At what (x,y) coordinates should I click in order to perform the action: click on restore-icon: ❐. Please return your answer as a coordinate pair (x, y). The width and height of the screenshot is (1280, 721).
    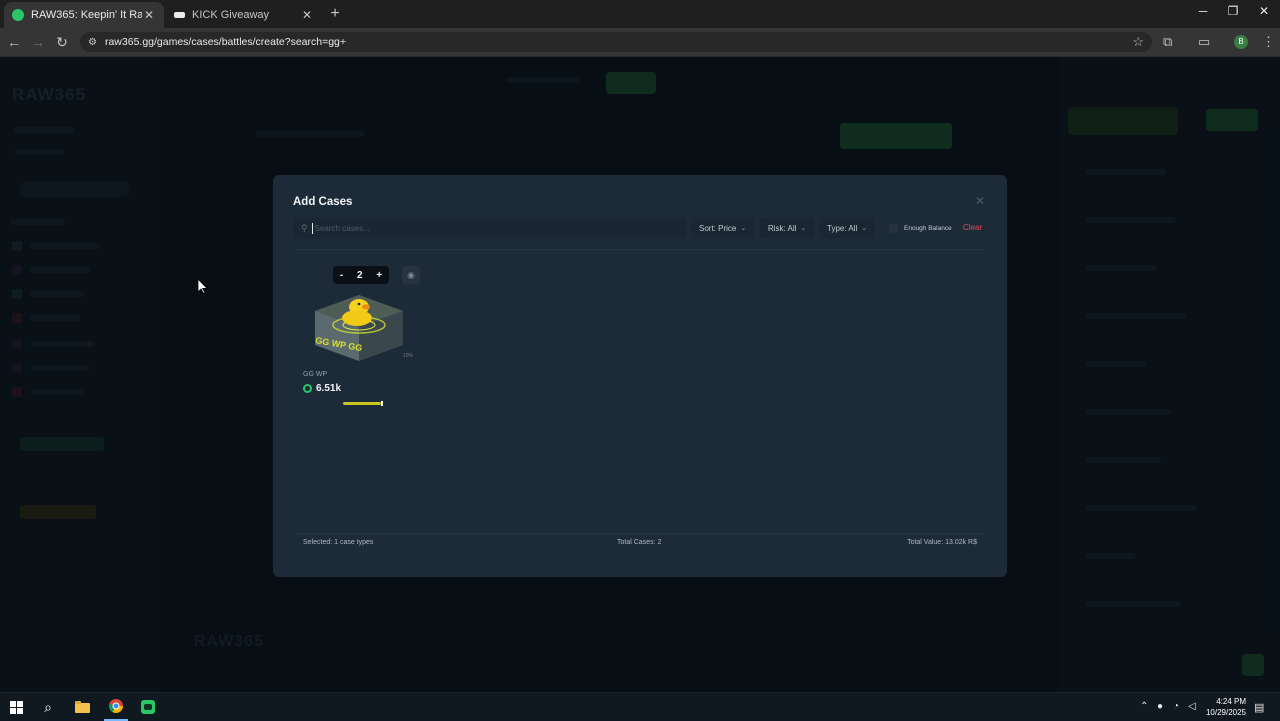
    Looking at the image, I should click on (1233, 11).